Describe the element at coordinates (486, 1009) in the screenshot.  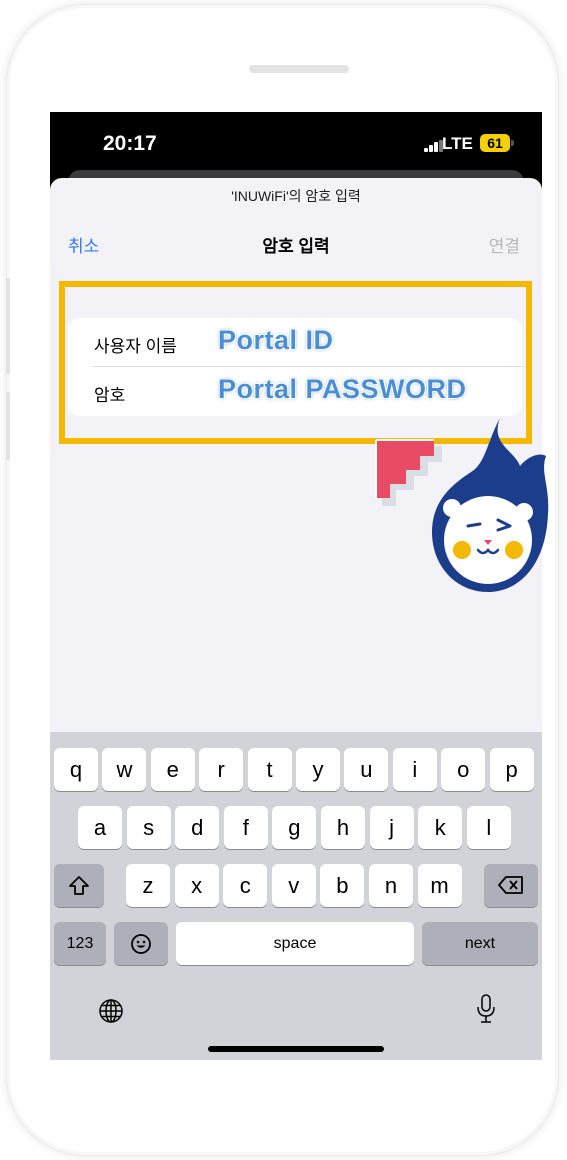
I see `mic-icon` at that location.